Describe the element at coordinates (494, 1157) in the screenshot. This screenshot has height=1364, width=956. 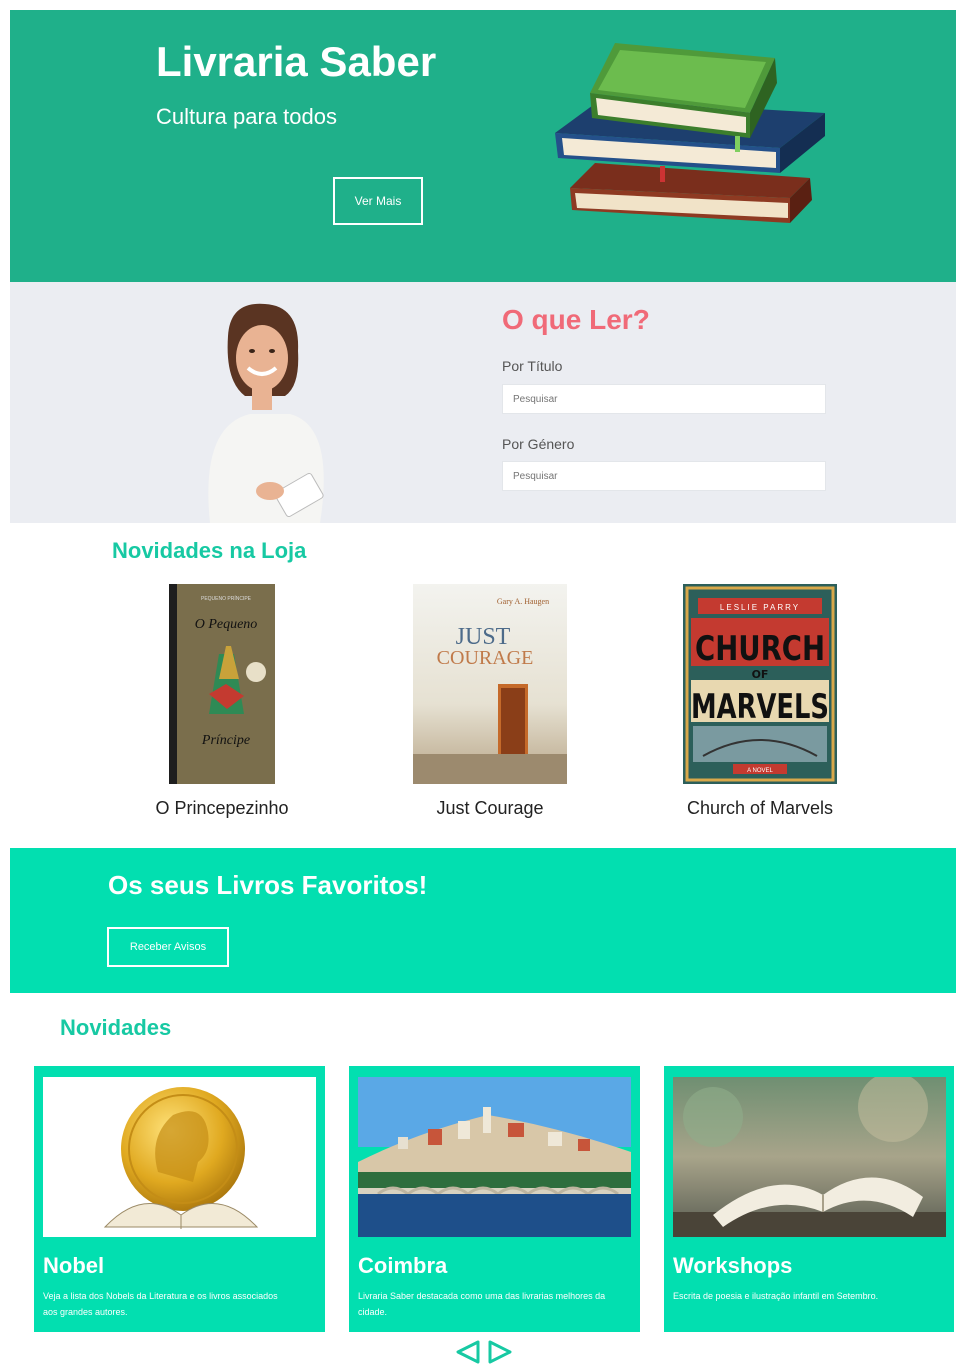
I see `coimbra-city-image` at that location.